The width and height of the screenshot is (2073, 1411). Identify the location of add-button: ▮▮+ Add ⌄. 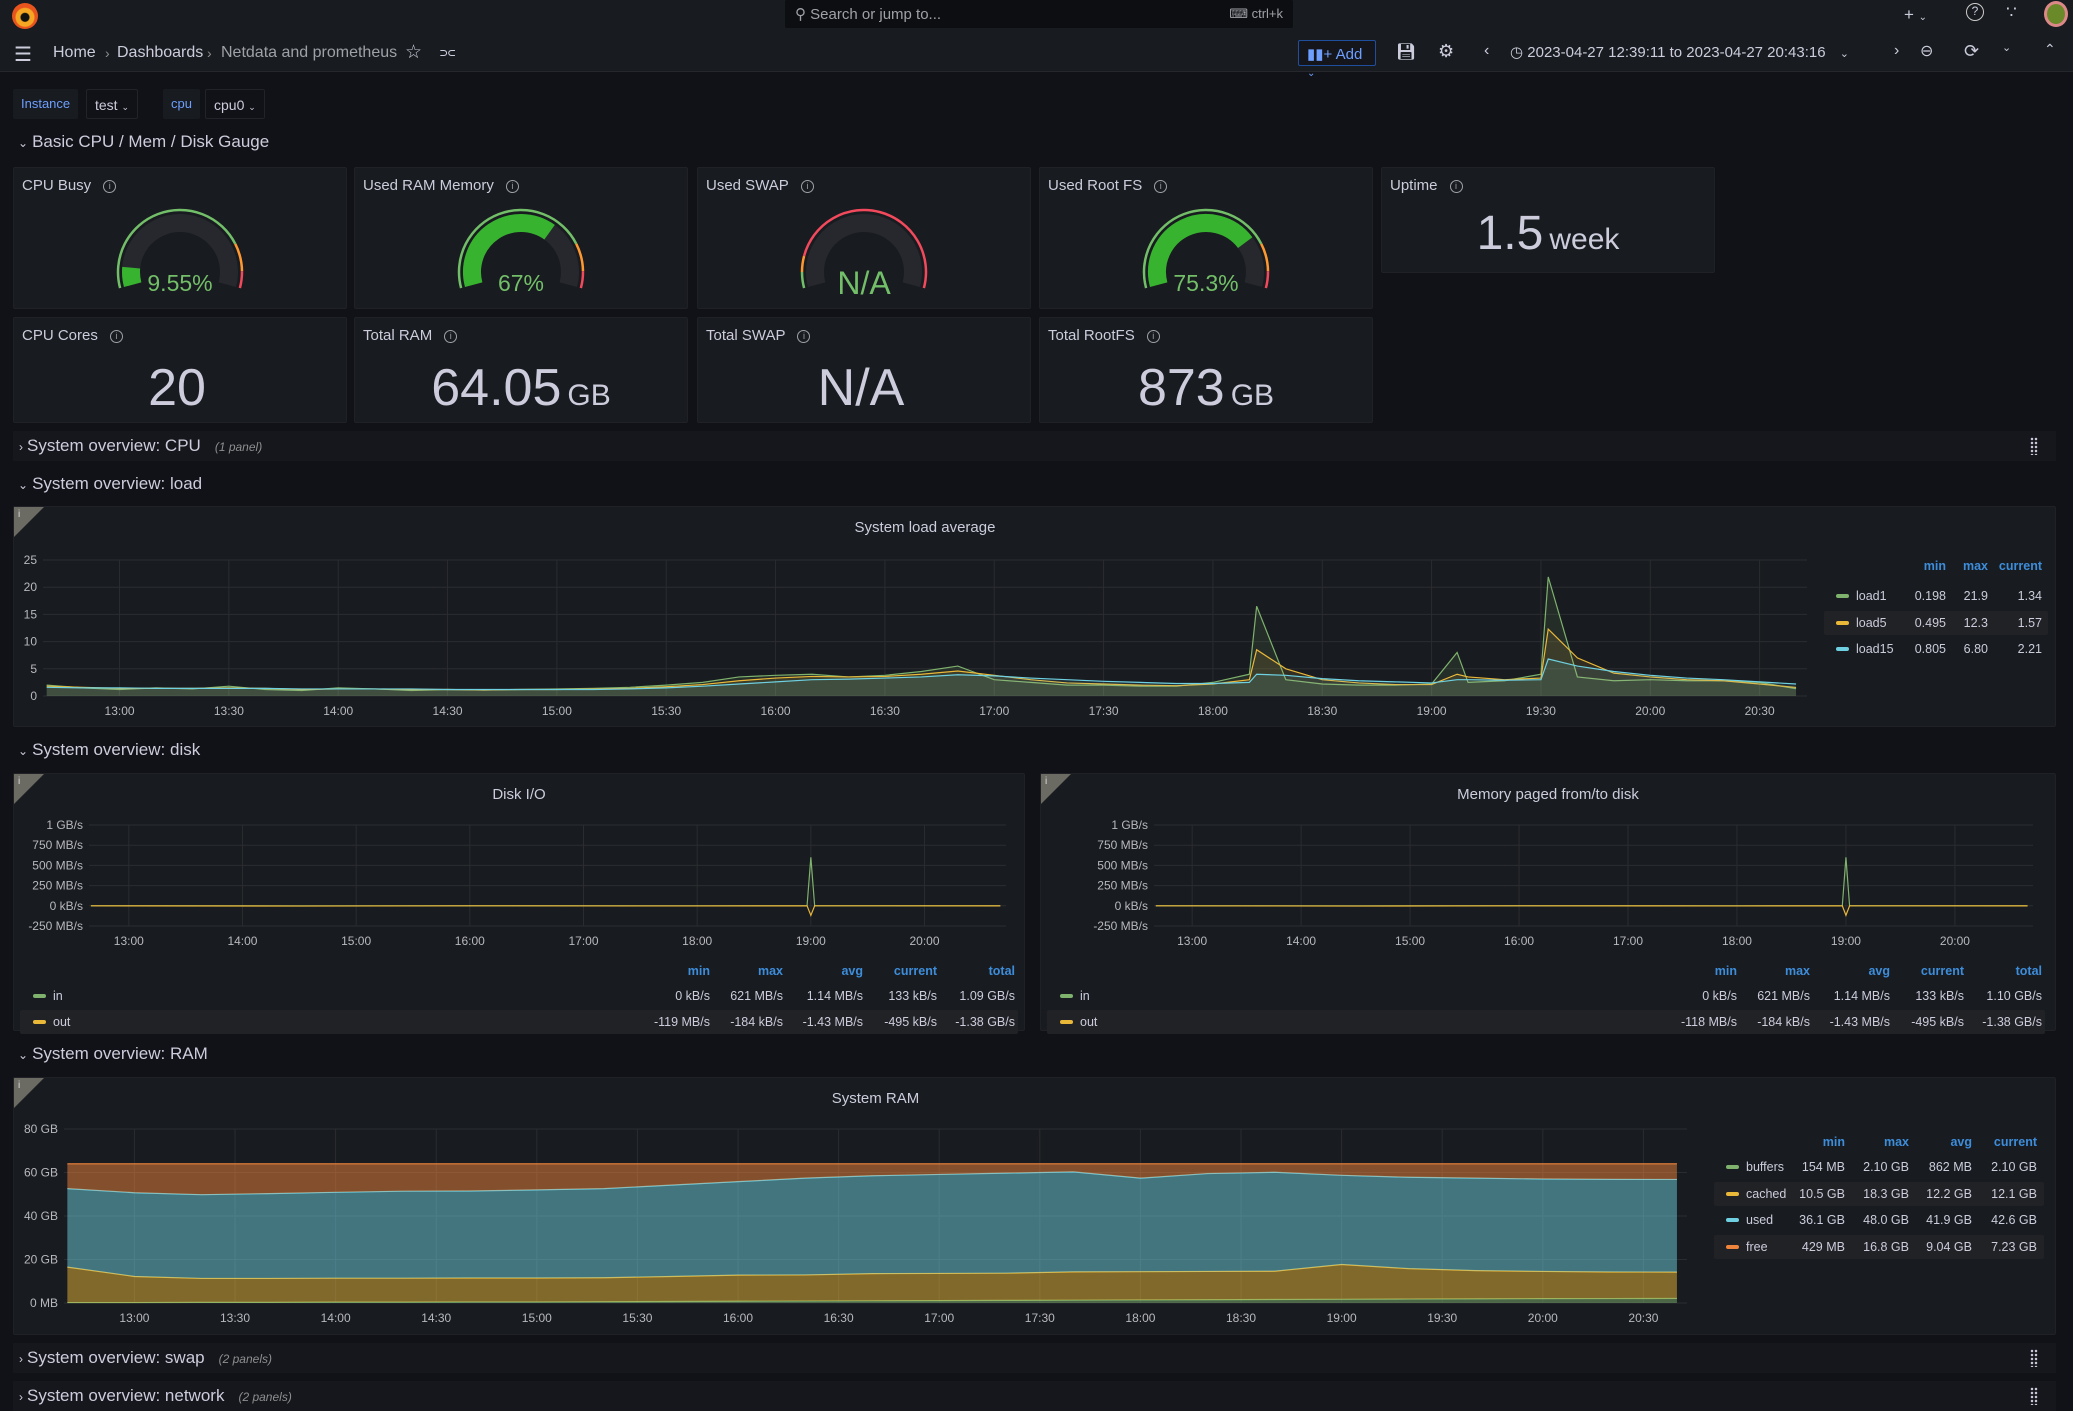
(1337, 59).